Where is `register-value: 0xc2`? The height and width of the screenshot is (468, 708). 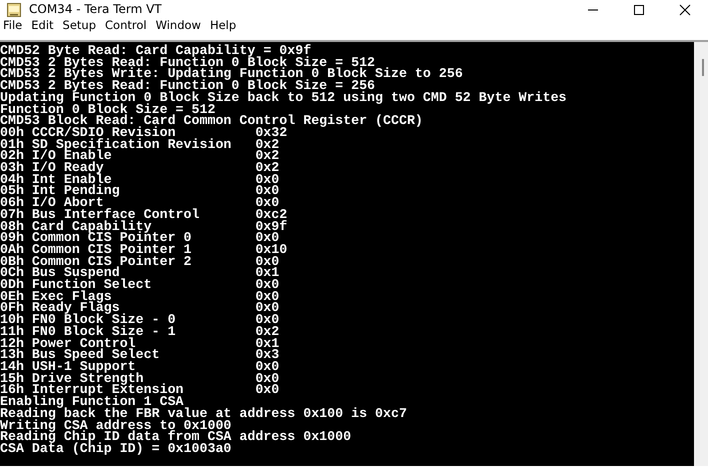 register-value: 0xc2 is located at coordinates (271, 214).